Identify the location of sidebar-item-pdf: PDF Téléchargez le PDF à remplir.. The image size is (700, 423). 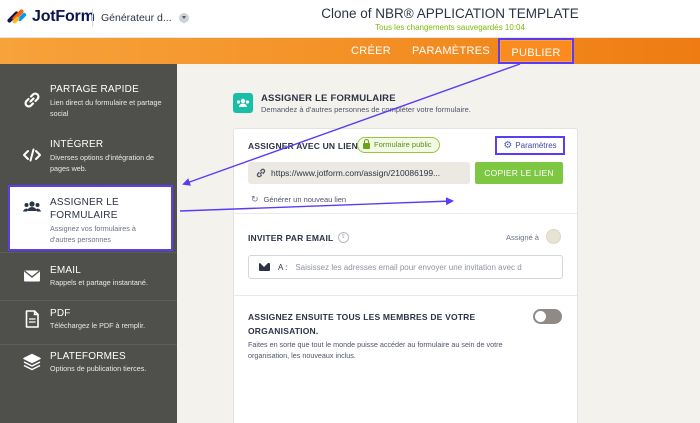
(88, 324).